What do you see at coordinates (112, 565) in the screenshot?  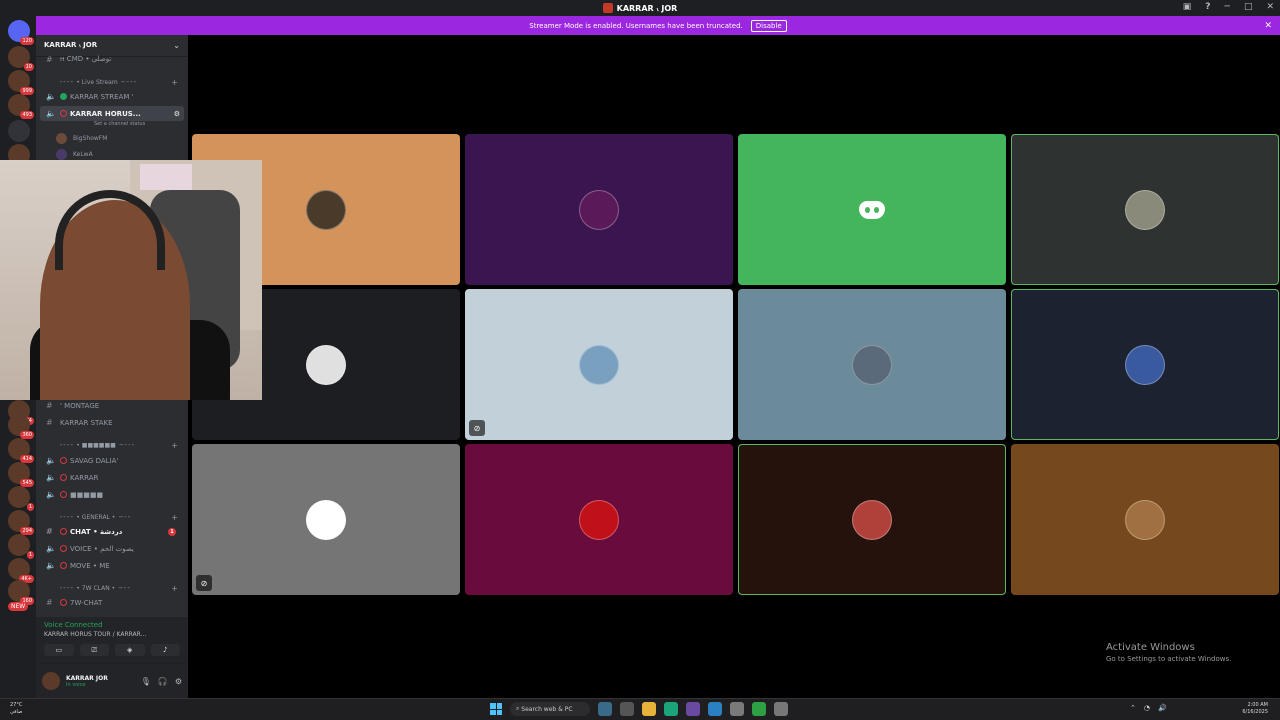 I see `channel-move: 🔈 MOVE • ME` at bounding box center [112, 565].